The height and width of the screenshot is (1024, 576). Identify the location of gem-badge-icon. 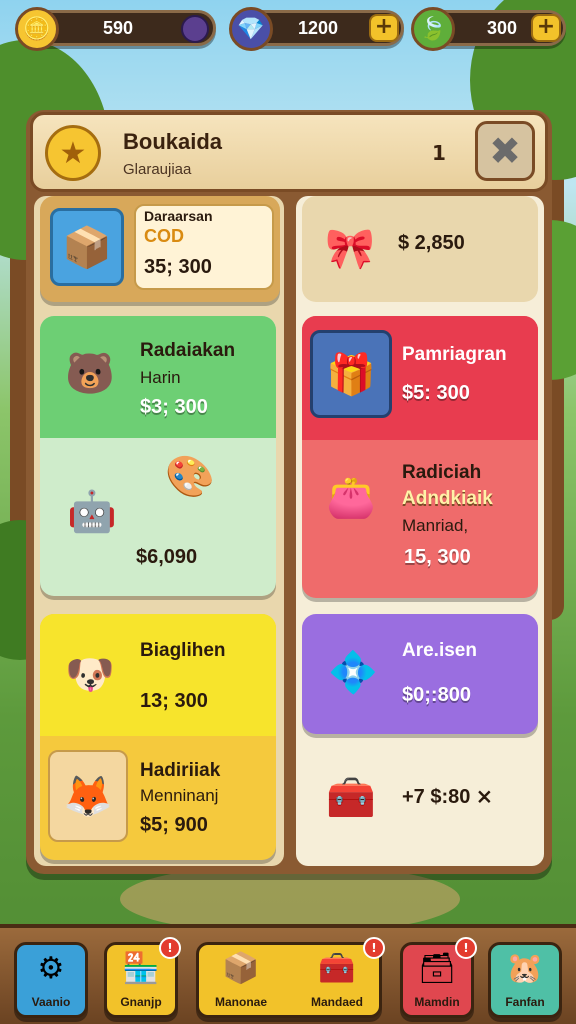
(195, 29).